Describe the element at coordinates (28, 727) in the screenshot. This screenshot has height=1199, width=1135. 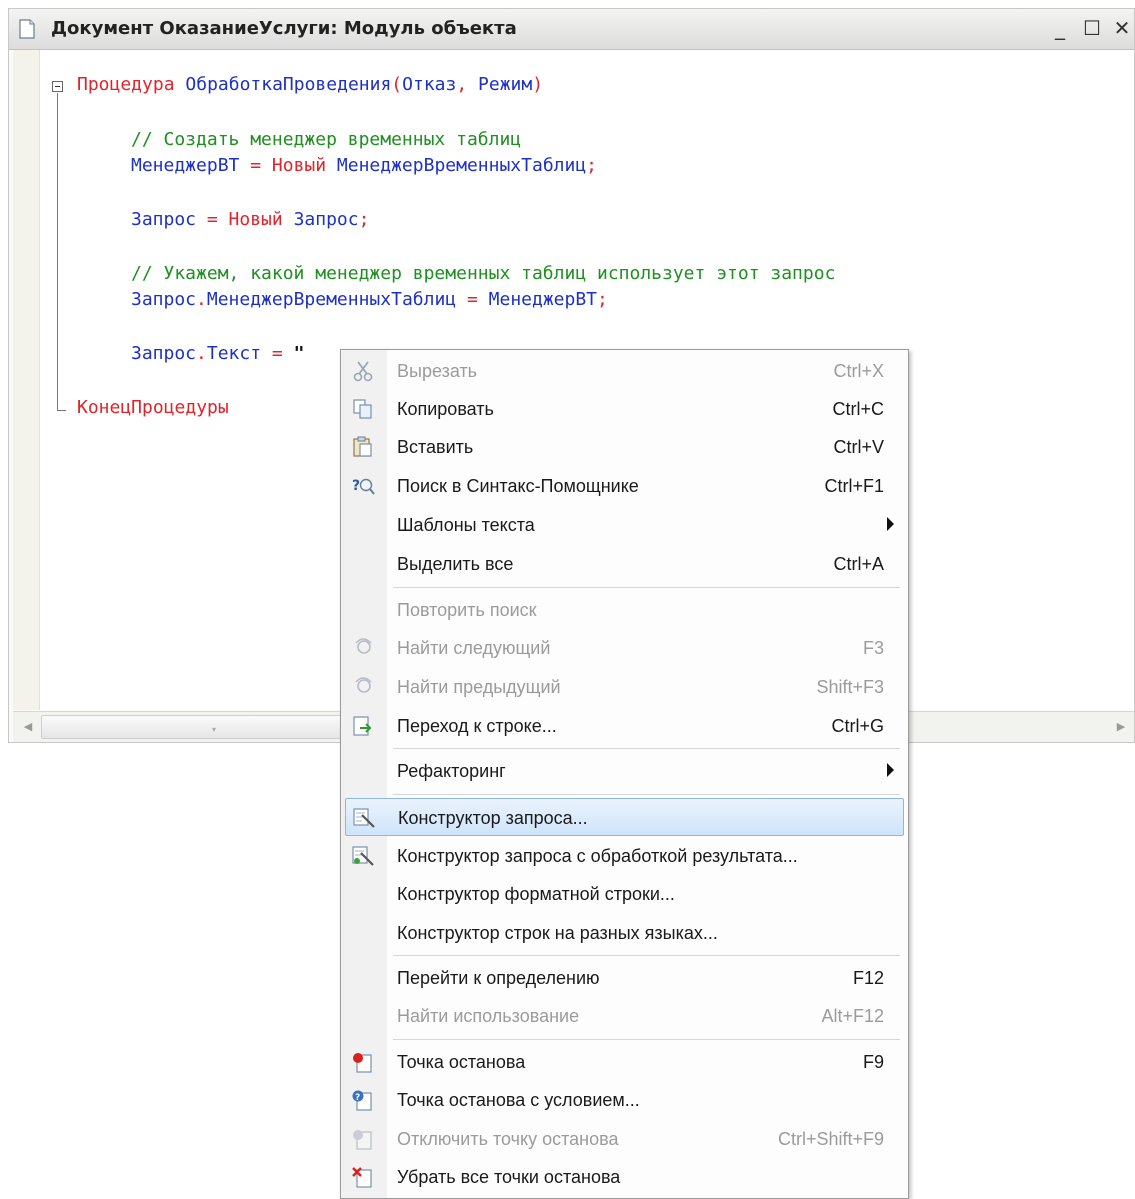
I see `scroll-left-icon: ◀` at that location.